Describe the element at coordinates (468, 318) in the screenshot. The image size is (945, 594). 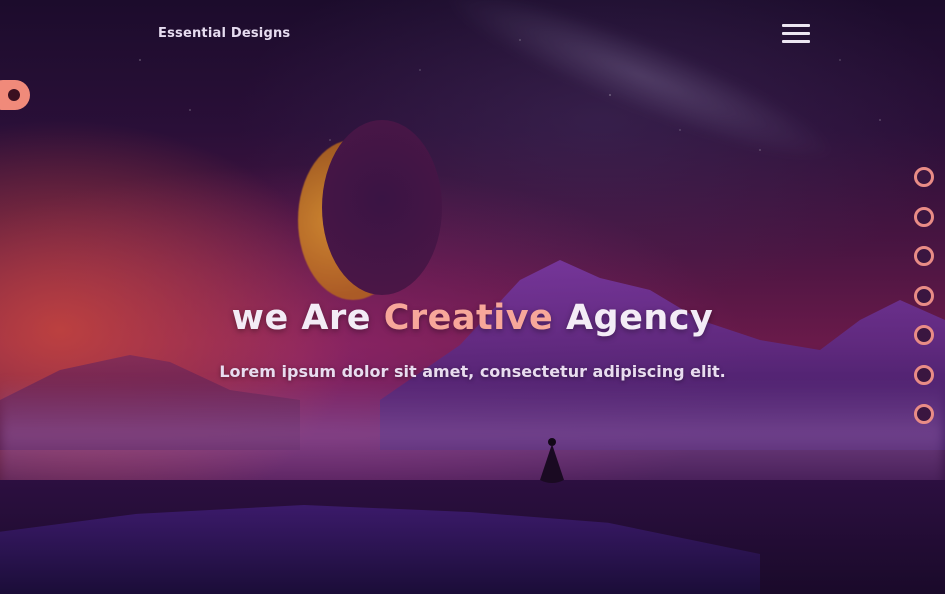
I see `hero-title-accent: Creative` at that location.